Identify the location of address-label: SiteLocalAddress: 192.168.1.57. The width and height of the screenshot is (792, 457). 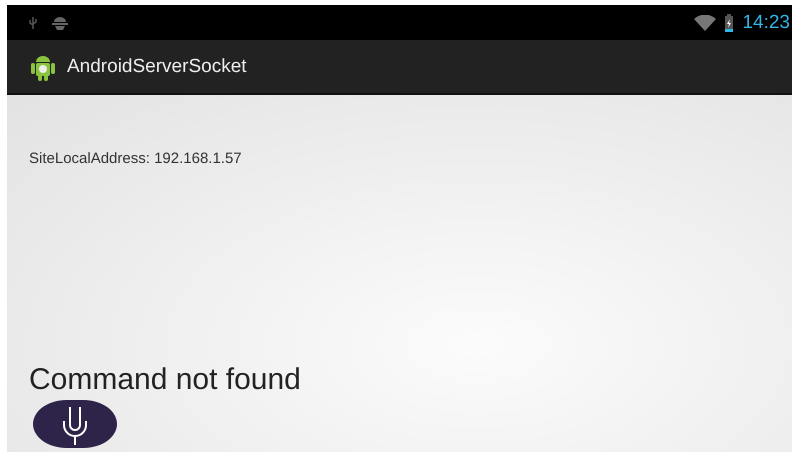
(135, 158).